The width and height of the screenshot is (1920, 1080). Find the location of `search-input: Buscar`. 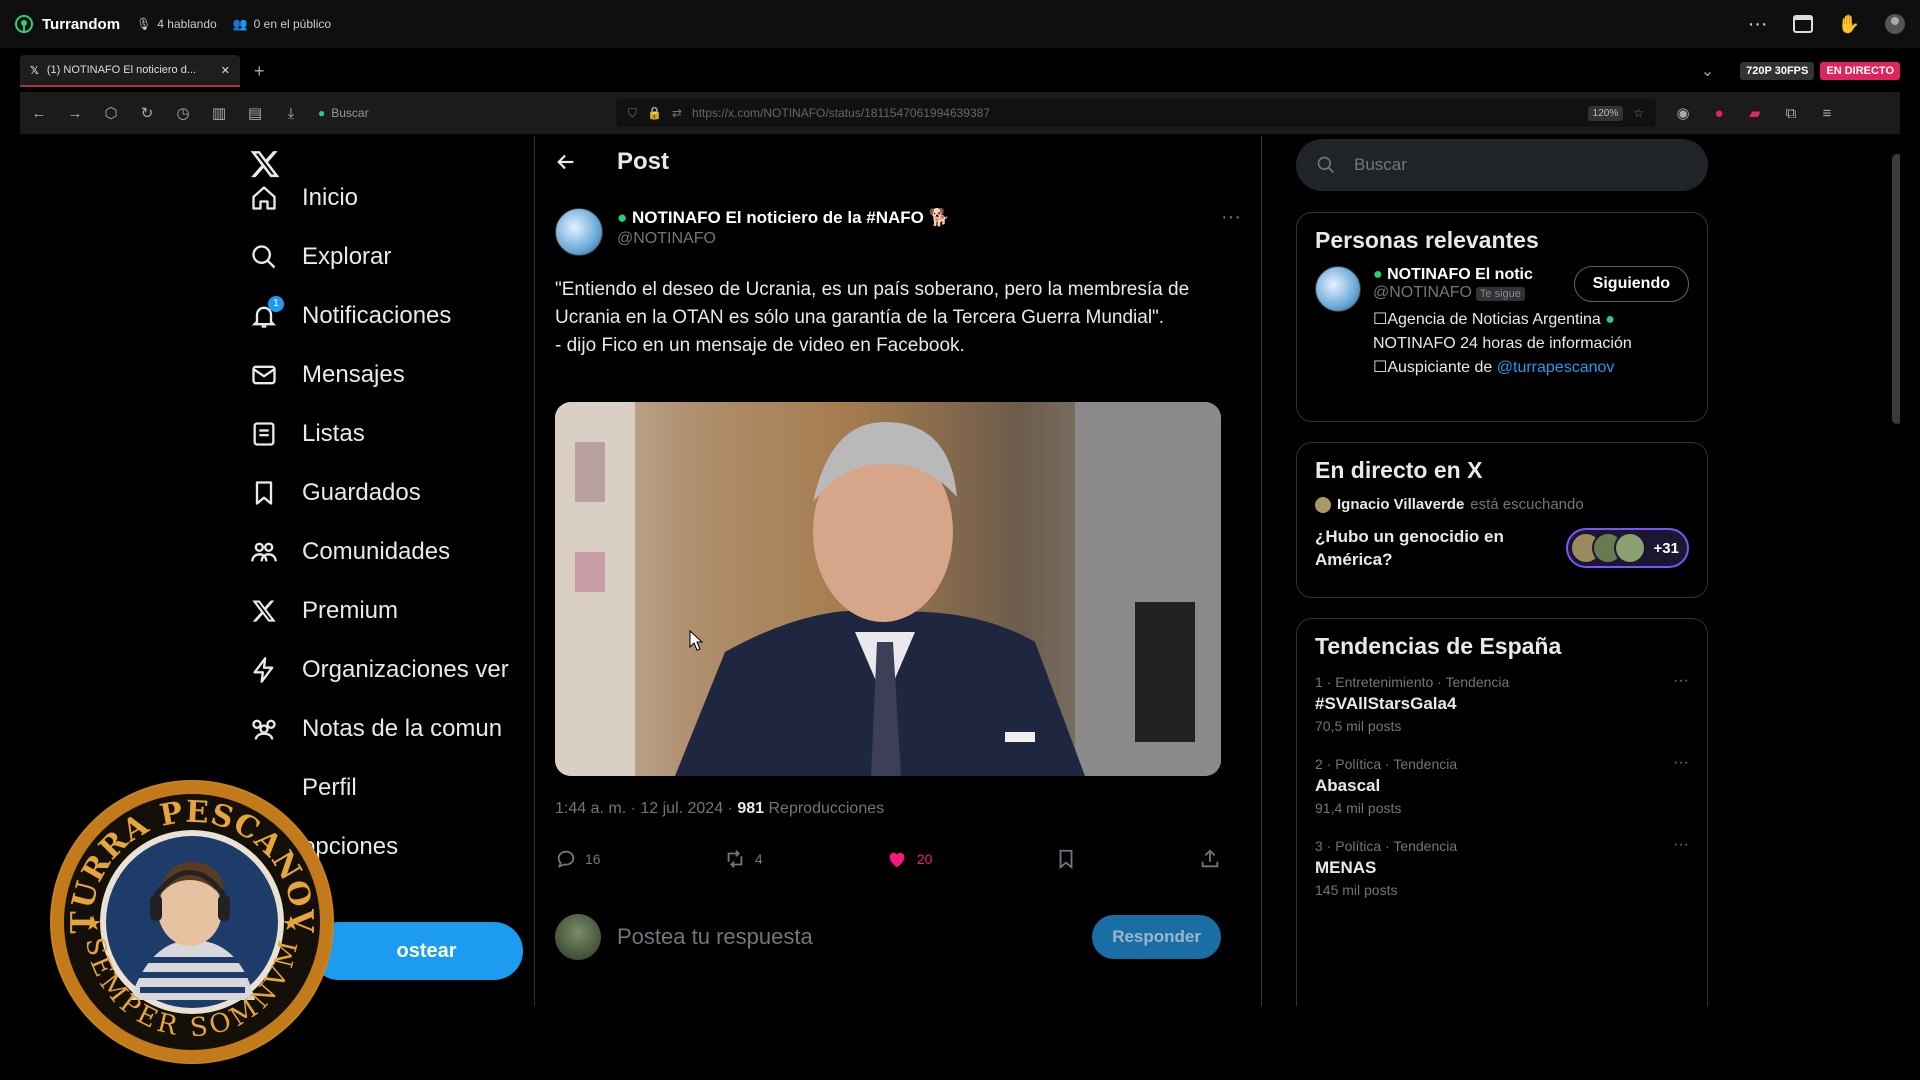

search-input: Buscar is located at coordinates (1502, 165).